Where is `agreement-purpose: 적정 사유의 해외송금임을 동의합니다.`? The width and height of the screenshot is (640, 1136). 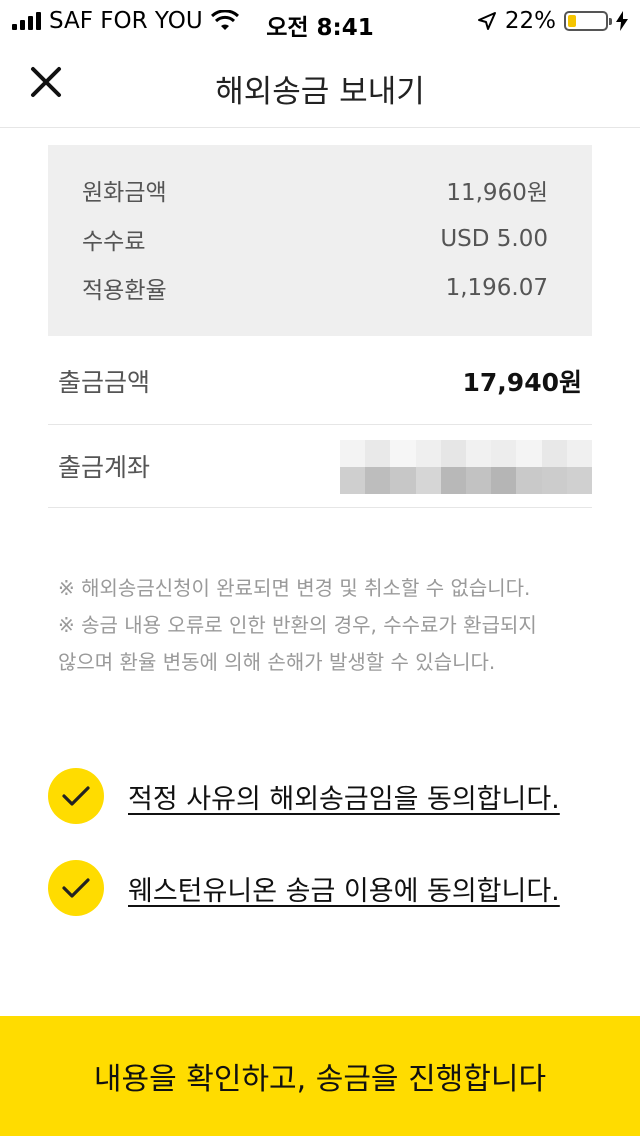
agreement-purpose: 적정 사유의 해외송금임을 동의합니다. is located at coordinates (328, 796).